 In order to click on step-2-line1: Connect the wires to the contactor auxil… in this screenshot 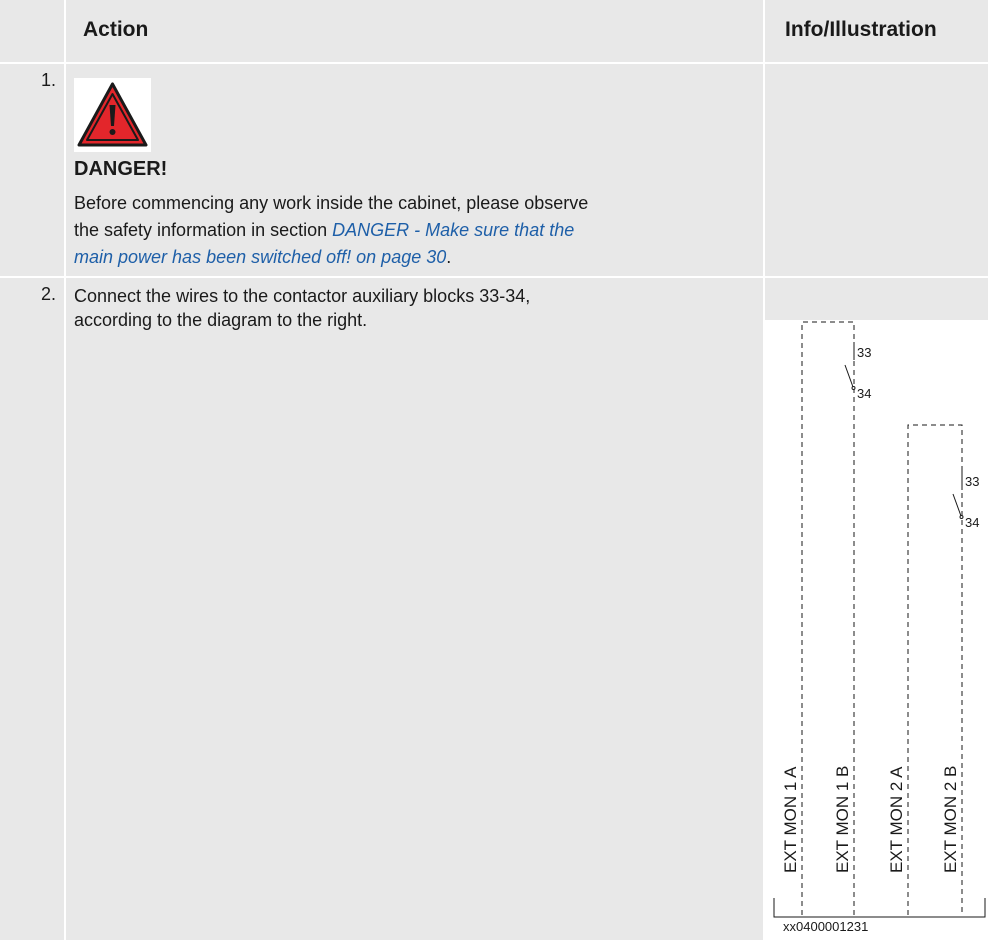, I will do `click(302, 296)`.